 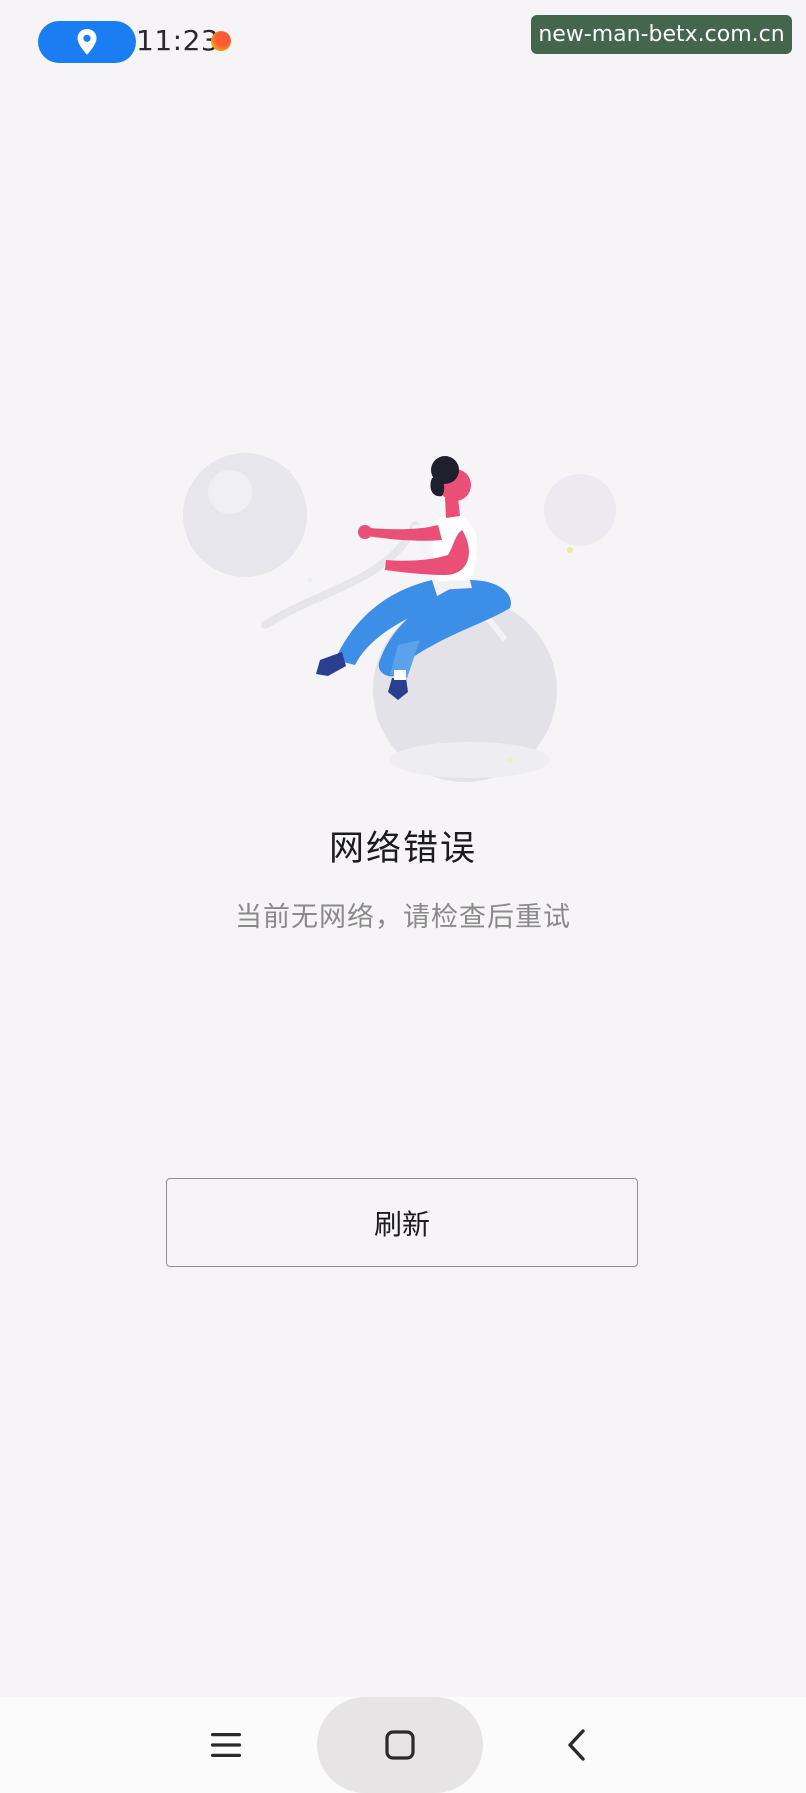 I want to click on location-pin-icon, so click(x=87, y=42).